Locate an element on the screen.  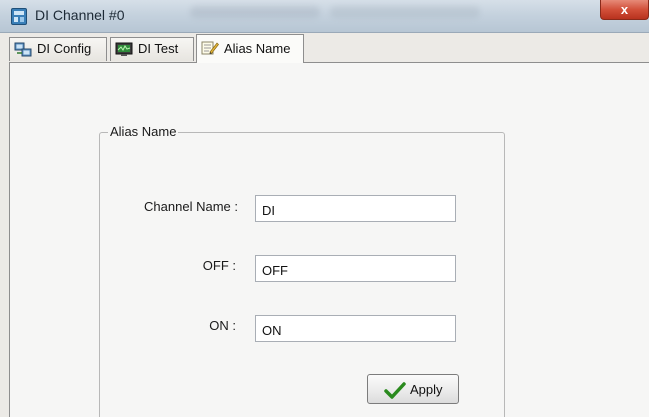
window-title: DI Channel #0 is located at coordinates (80, 15).